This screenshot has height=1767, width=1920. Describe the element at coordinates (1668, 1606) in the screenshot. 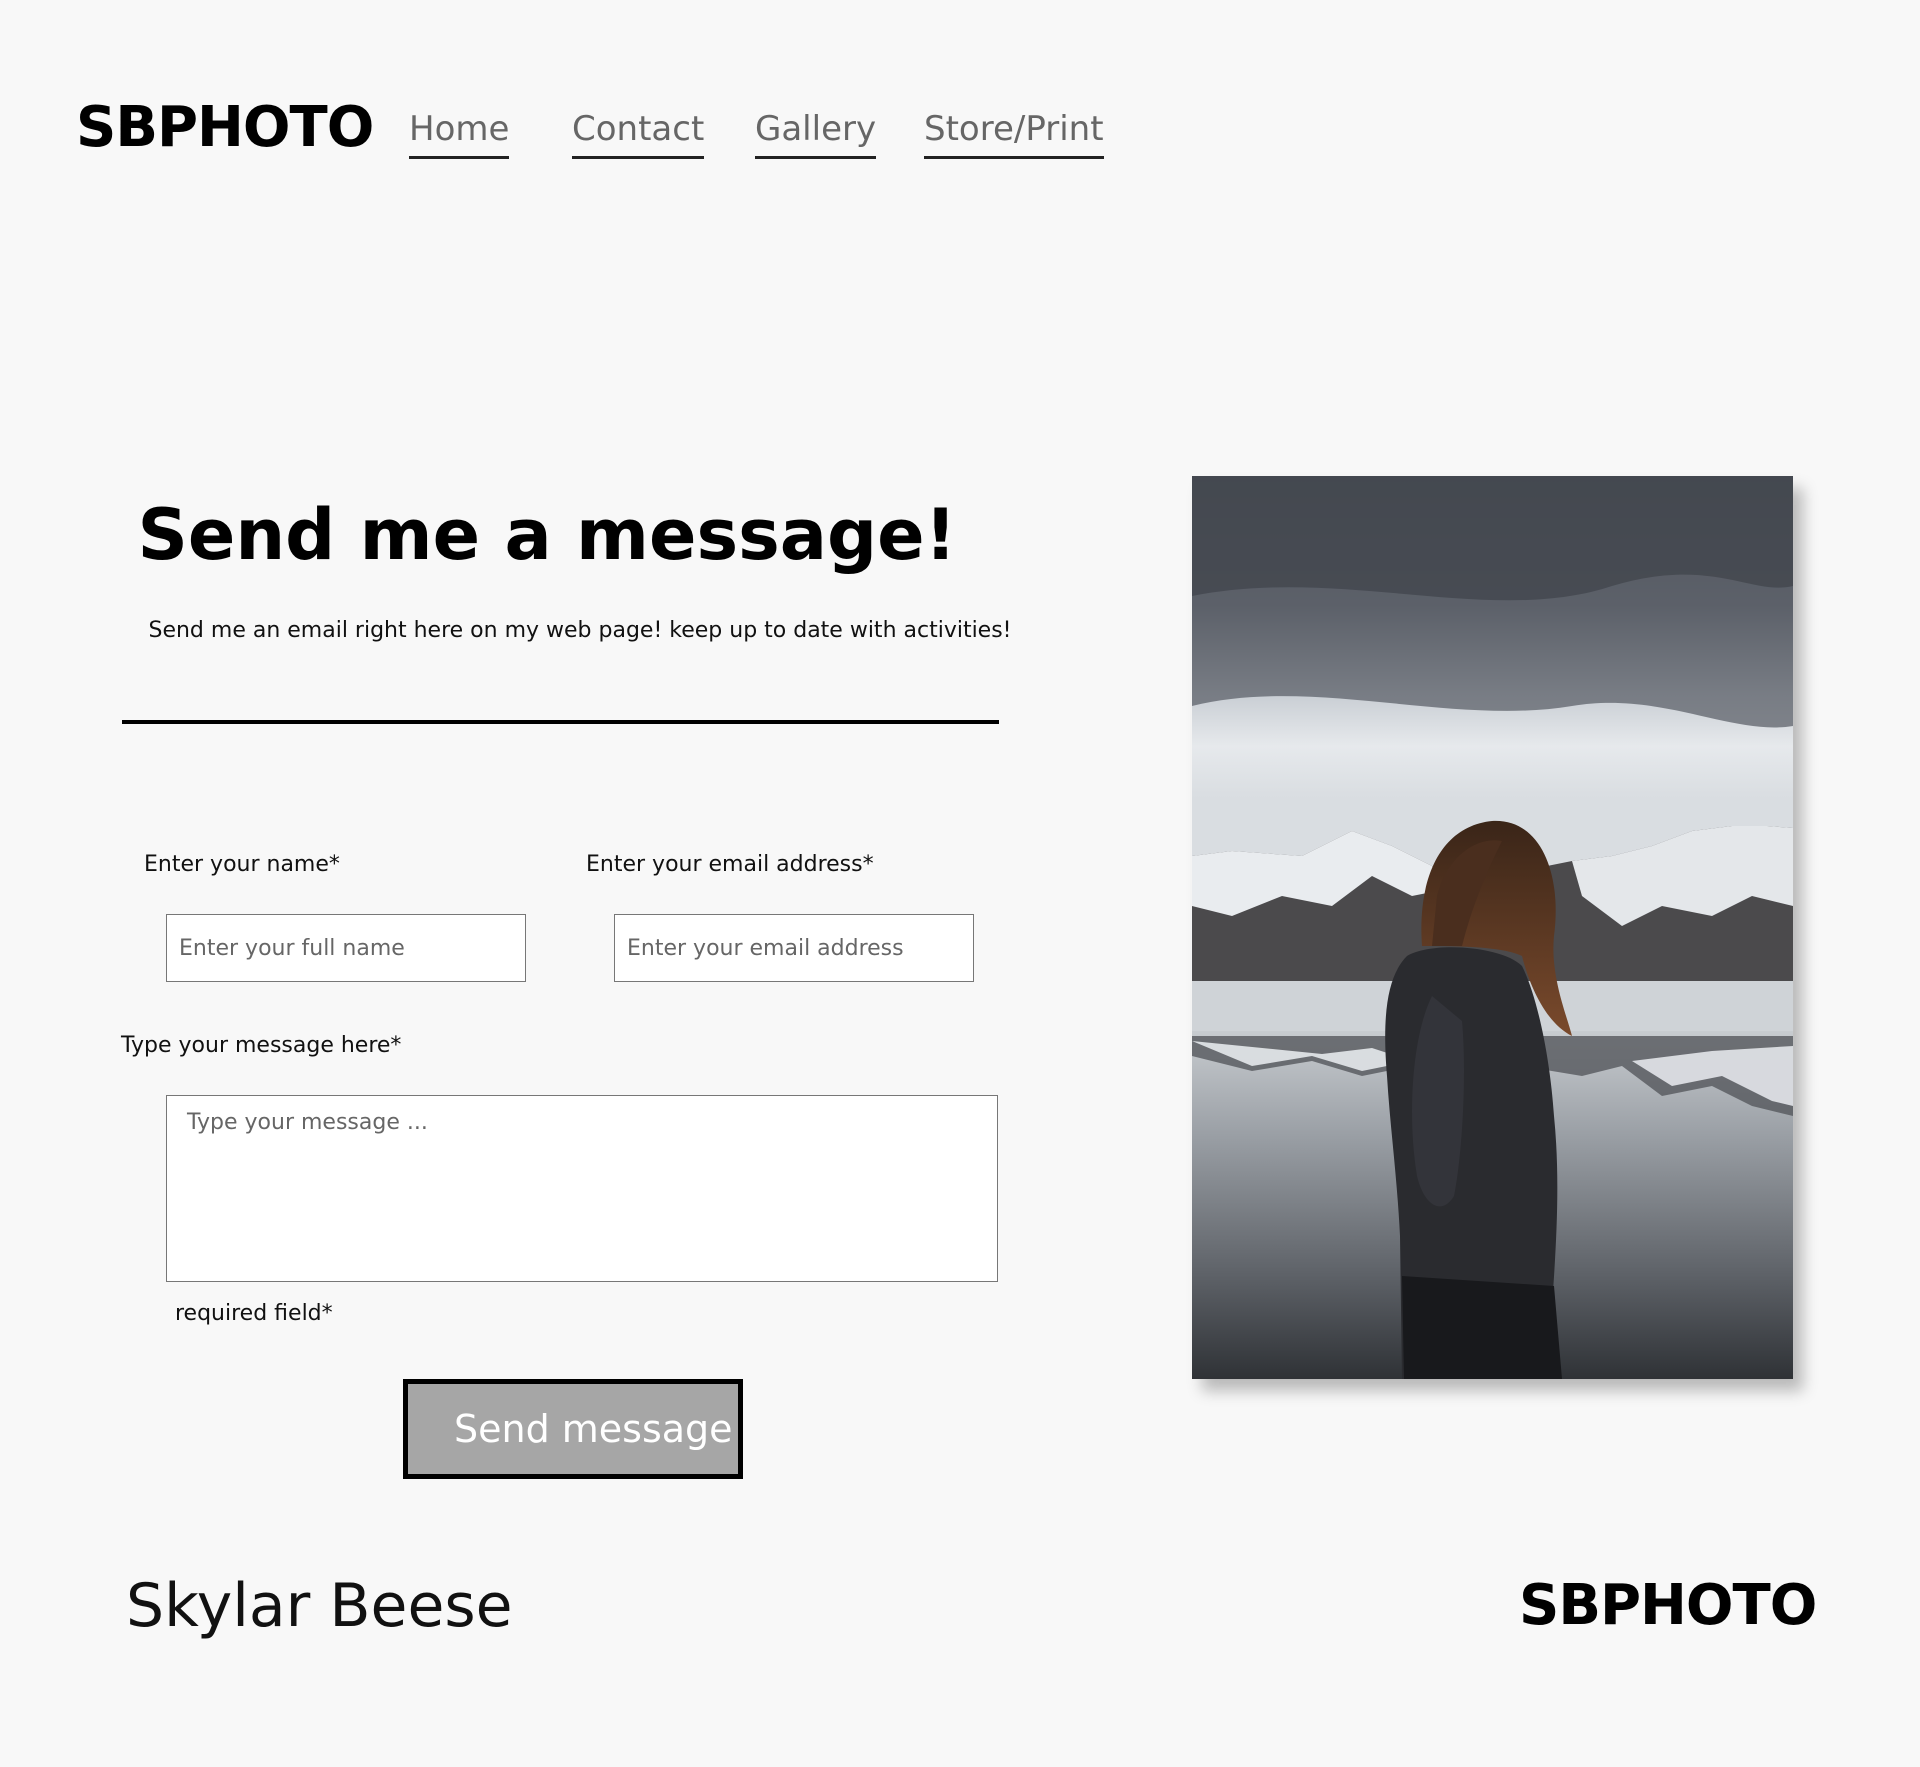

I see `footer-logo: SBPHOTO` at that location.